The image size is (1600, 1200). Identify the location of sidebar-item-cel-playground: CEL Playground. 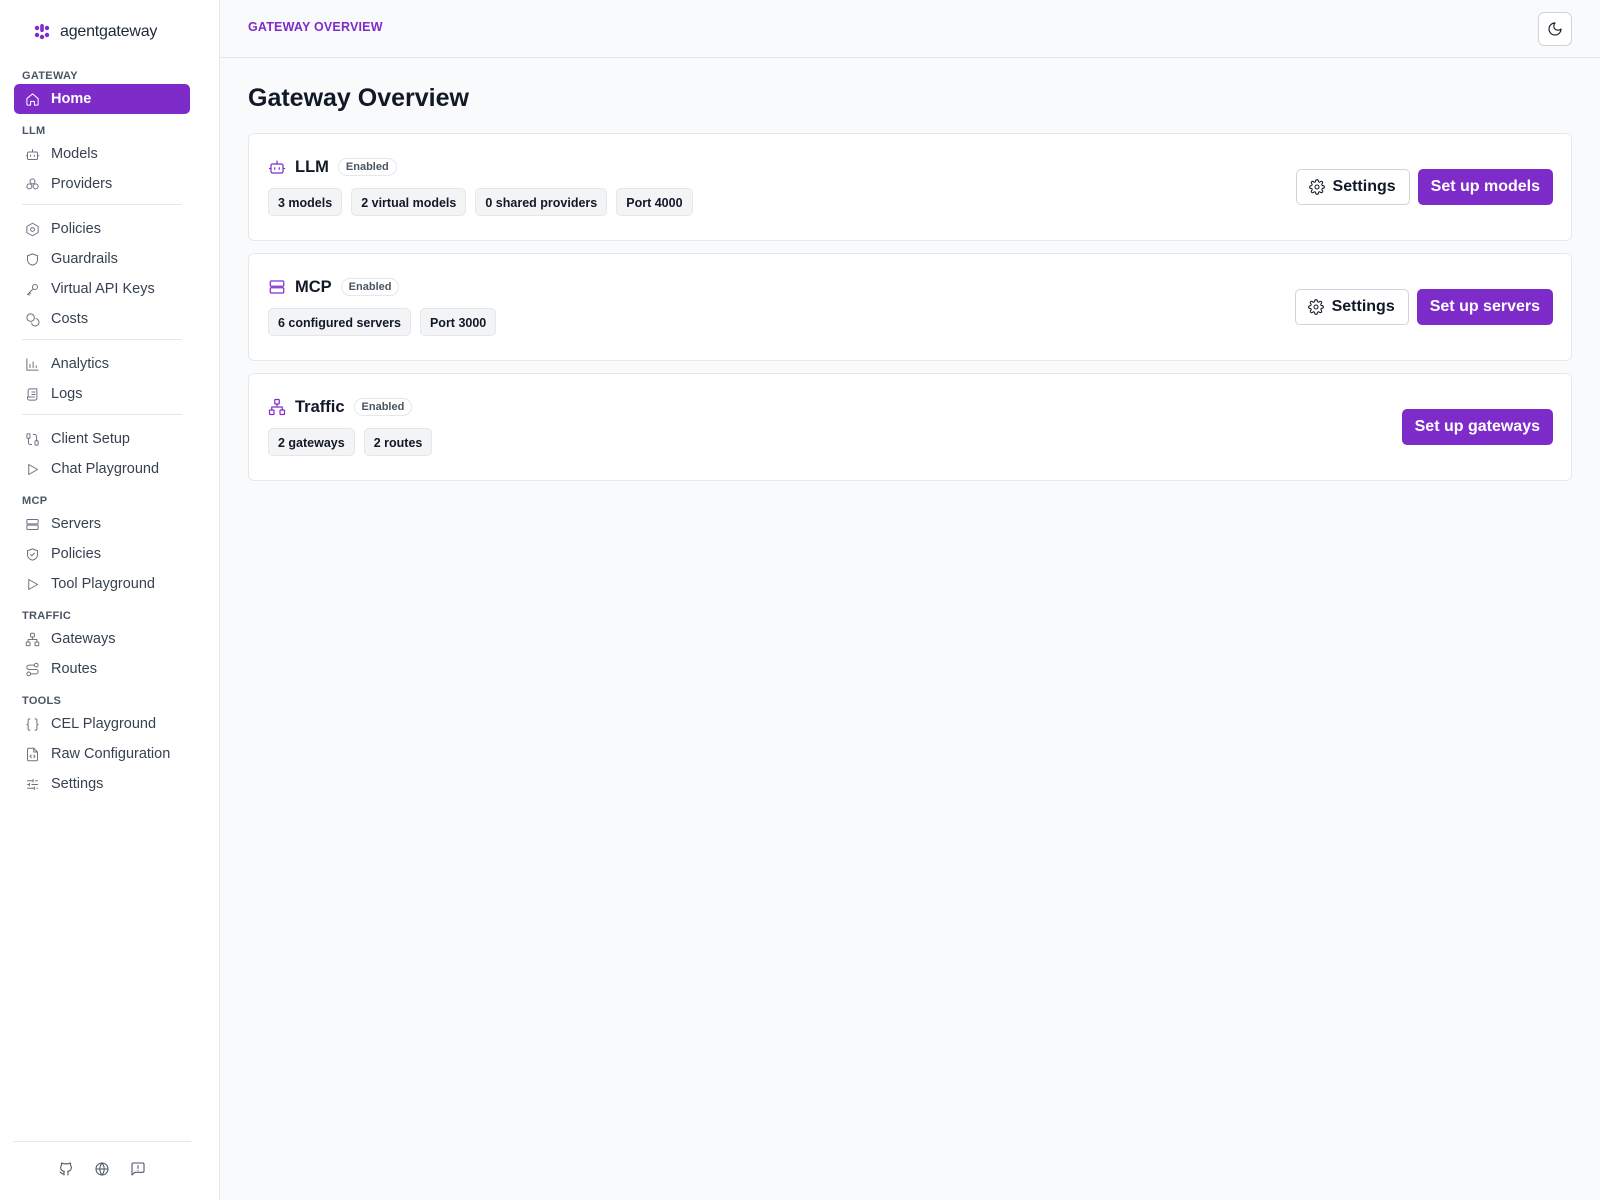
(102, 724).